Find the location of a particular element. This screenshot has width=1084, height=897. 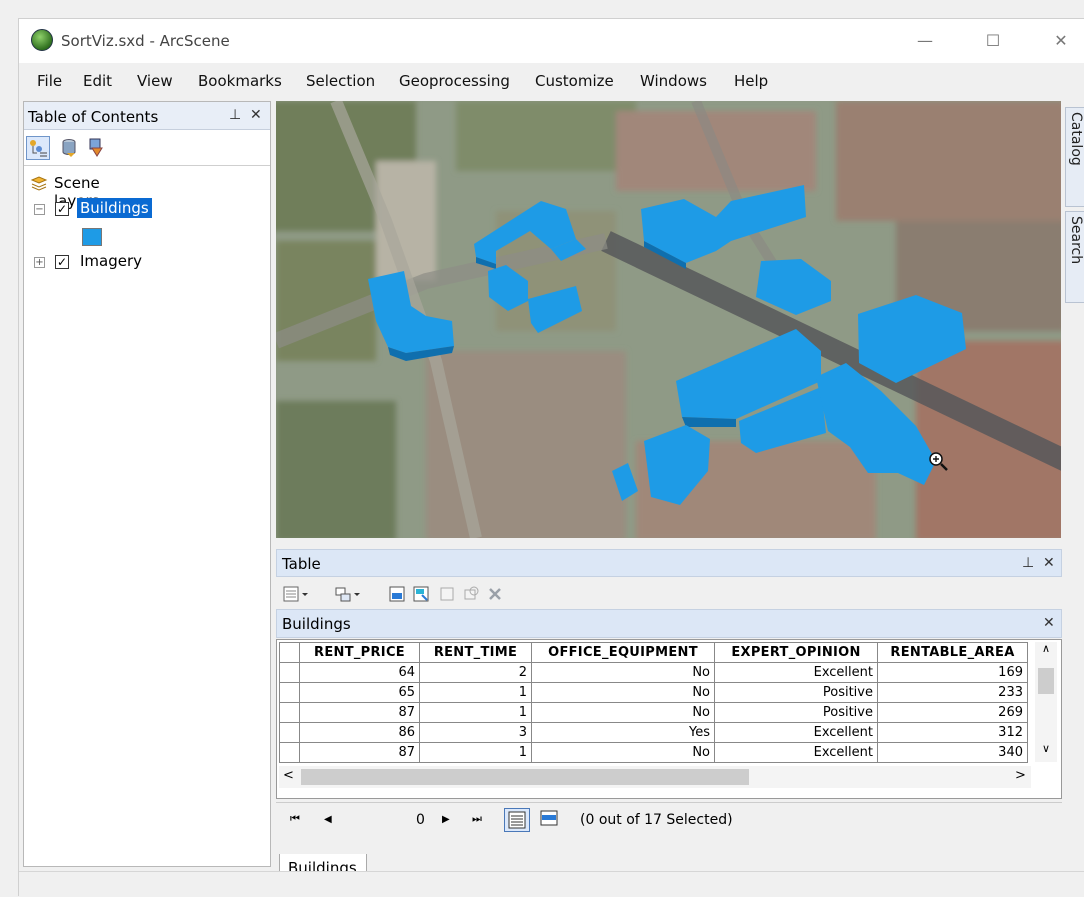

row-selector-header is located at coordinates (289, 652).